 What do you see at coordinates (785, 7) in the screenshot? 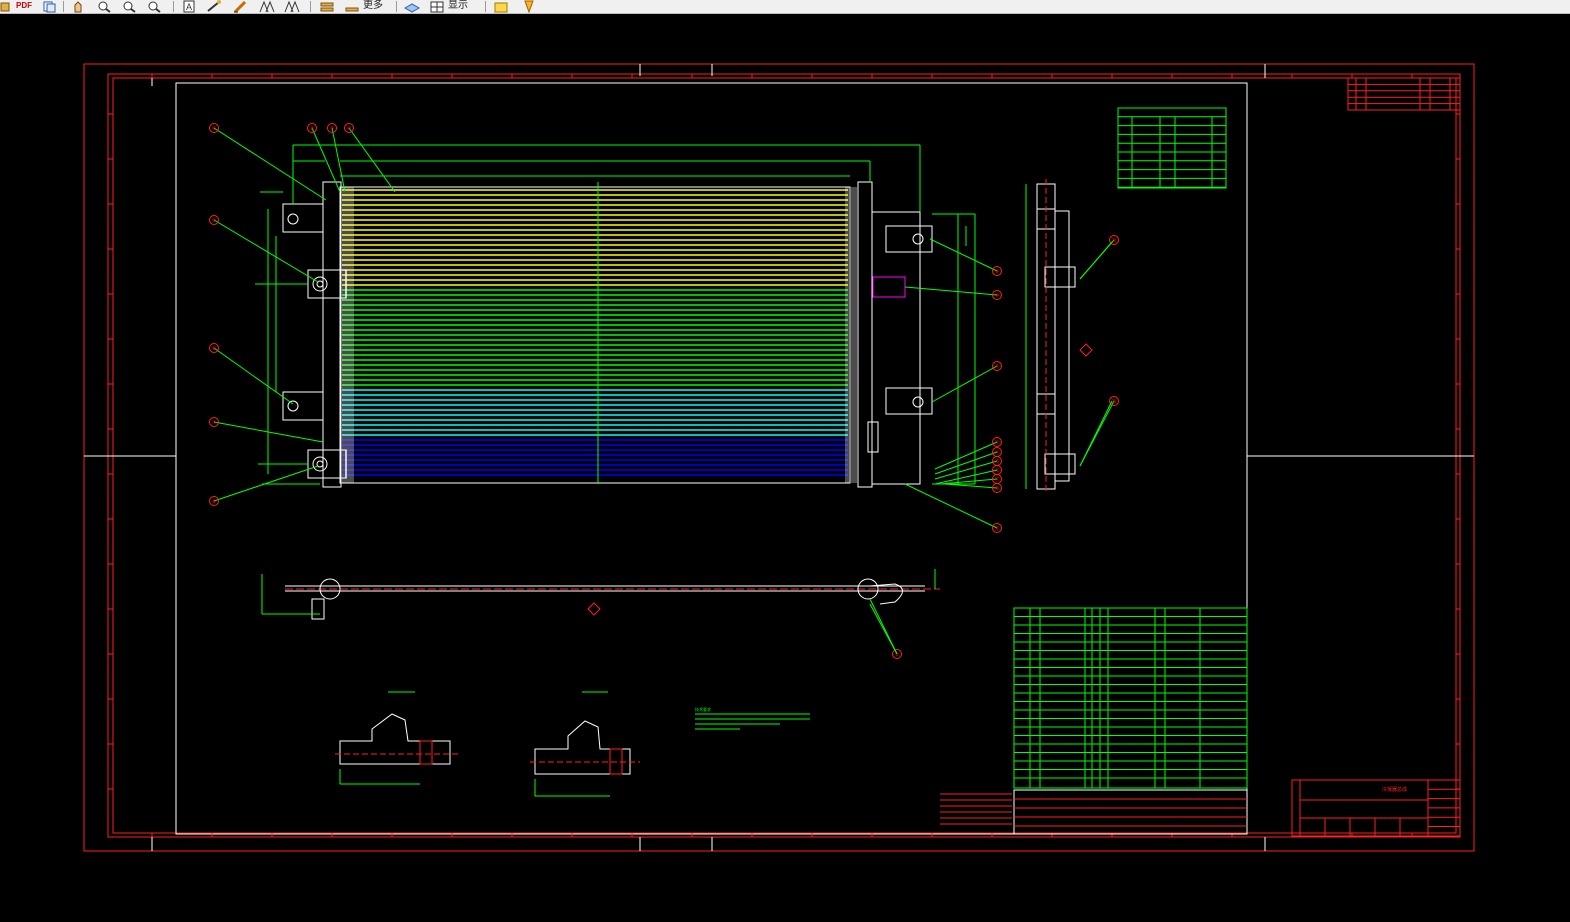
I see `toolbar: PDF A 更多 显示` at bounding box center [785, 7].